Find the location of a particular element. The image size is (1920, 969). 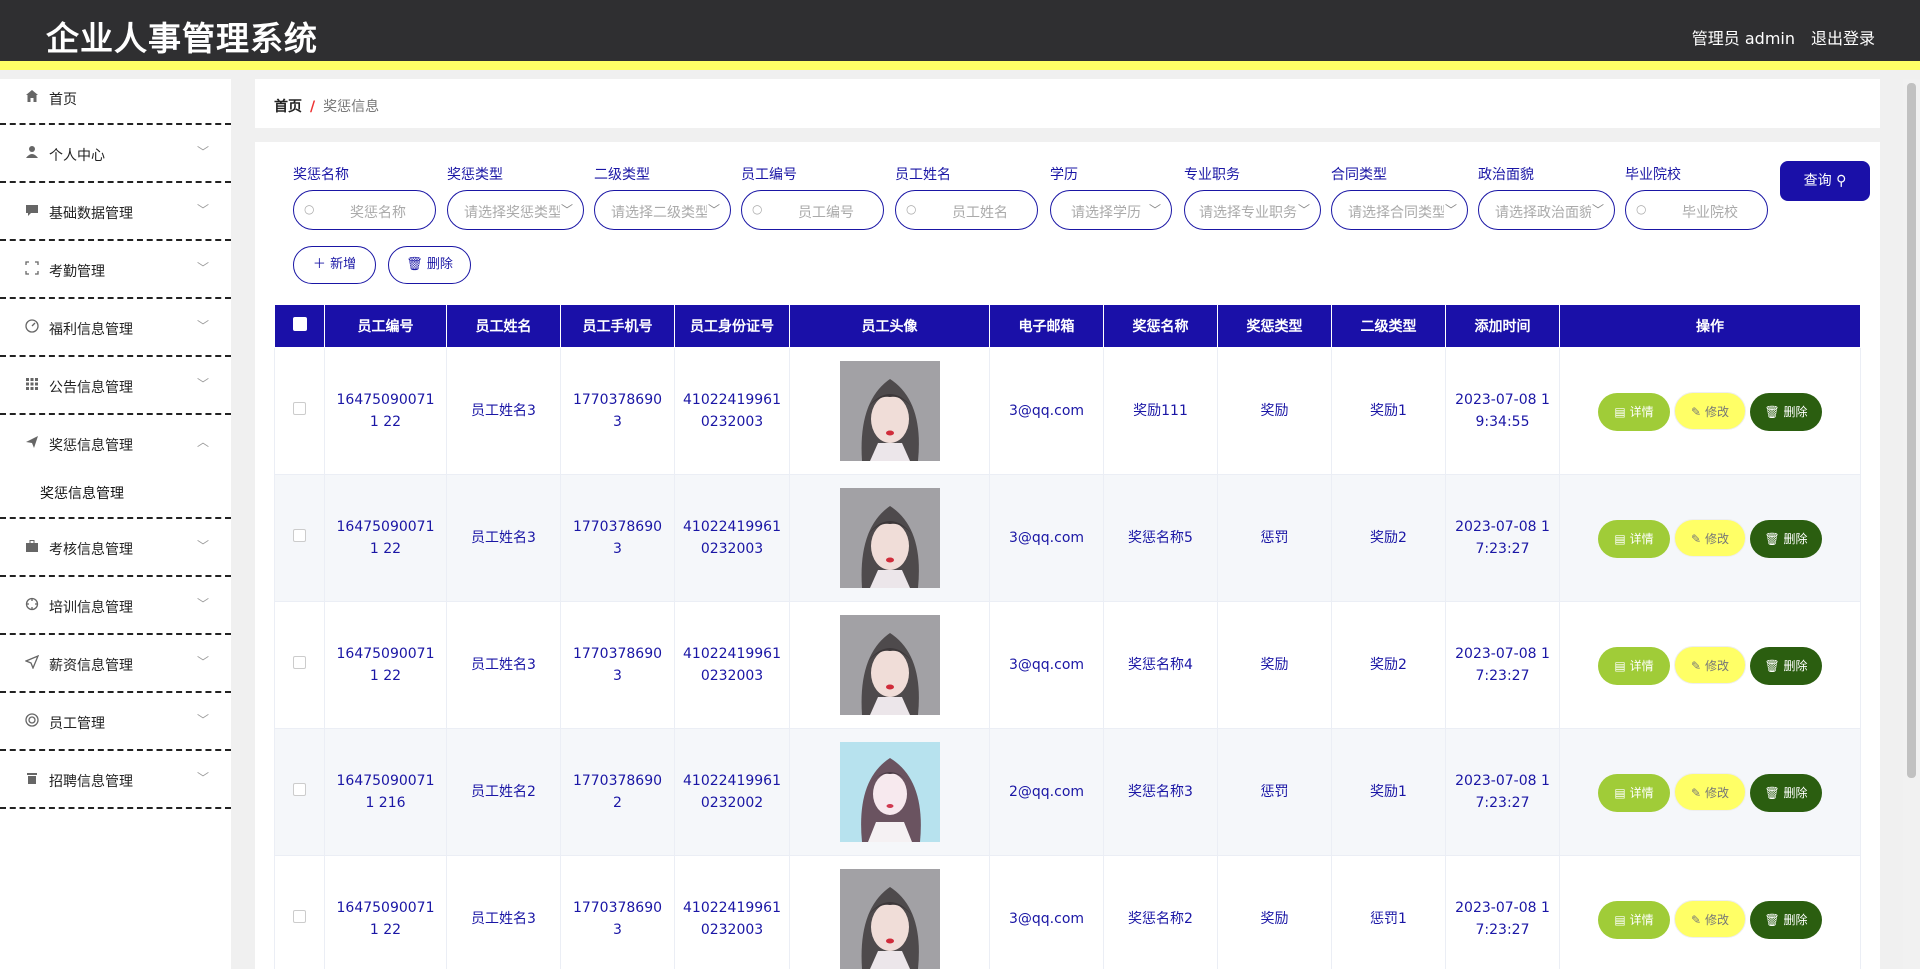

sidebar-item-basic-data: 基础数据管理 ﹀ is located at coordinates (115, 212).